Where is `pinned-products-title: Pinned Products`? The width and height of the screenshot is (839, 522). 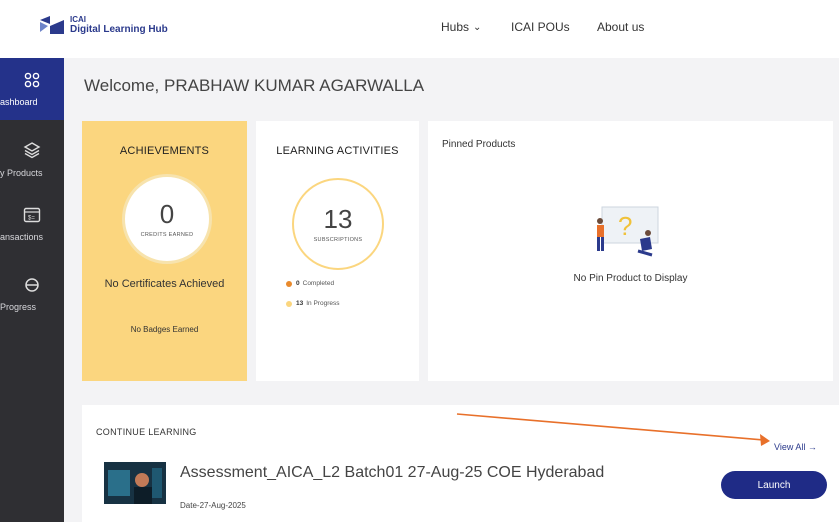 pinned-products-title: Pinned Products is located at coordinates (479, 144).